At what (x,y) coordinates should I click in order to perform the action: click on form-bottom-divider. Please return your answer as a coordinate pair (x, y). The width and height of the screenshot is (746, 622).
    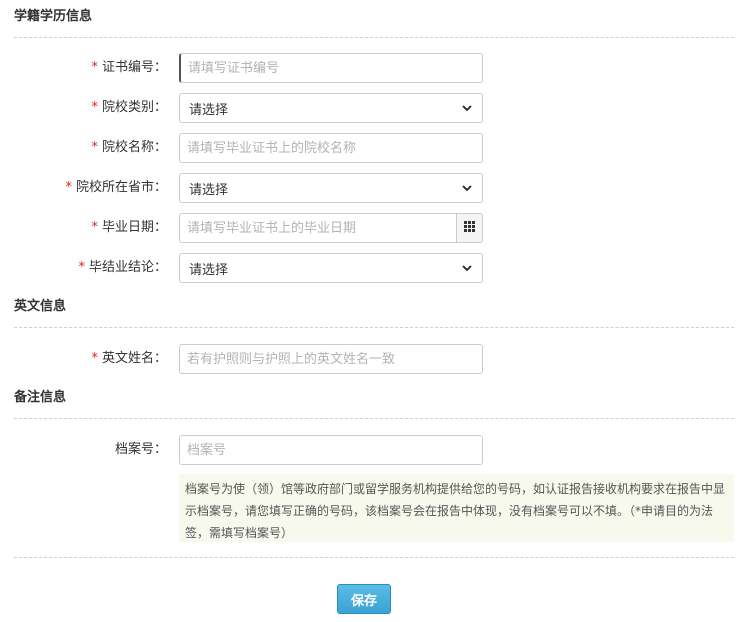
    Looking at the image, I should click on (374, 557).